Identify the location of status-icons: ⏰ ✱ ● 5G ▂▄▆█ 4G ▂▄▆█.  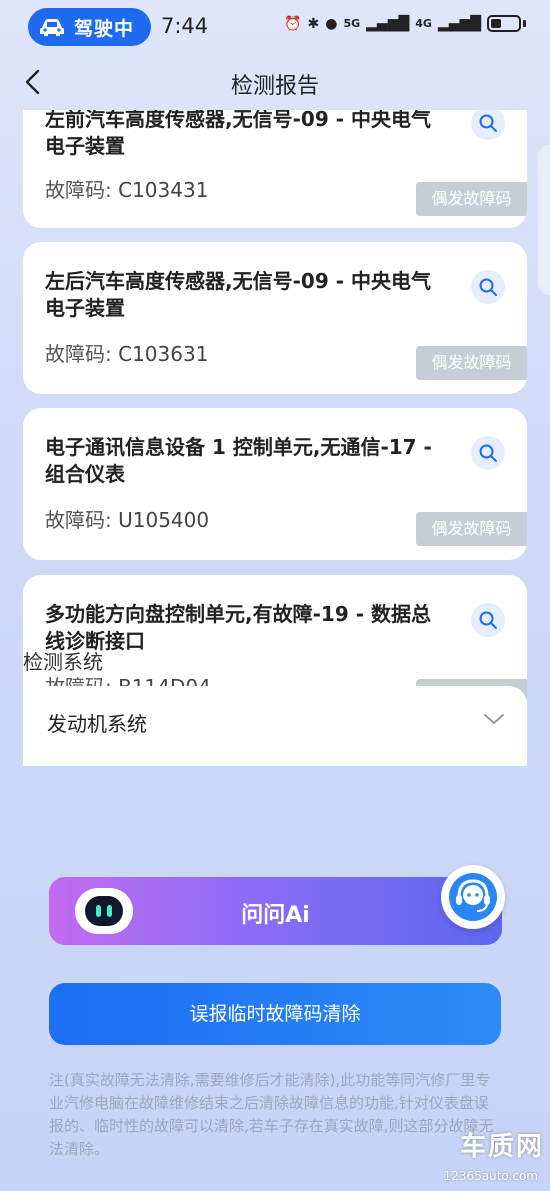
(405, 23).